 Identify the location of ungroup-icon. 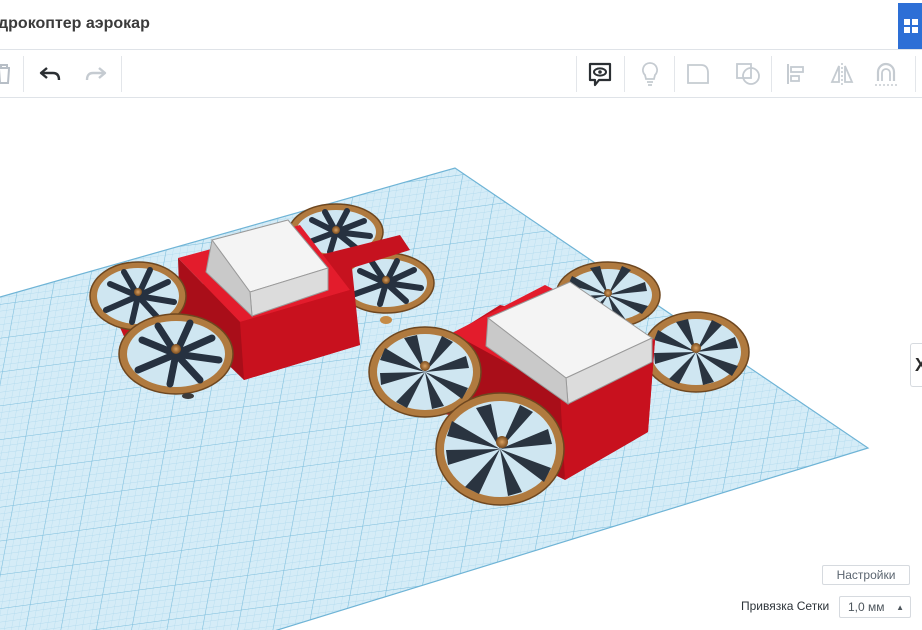
(748, 74).